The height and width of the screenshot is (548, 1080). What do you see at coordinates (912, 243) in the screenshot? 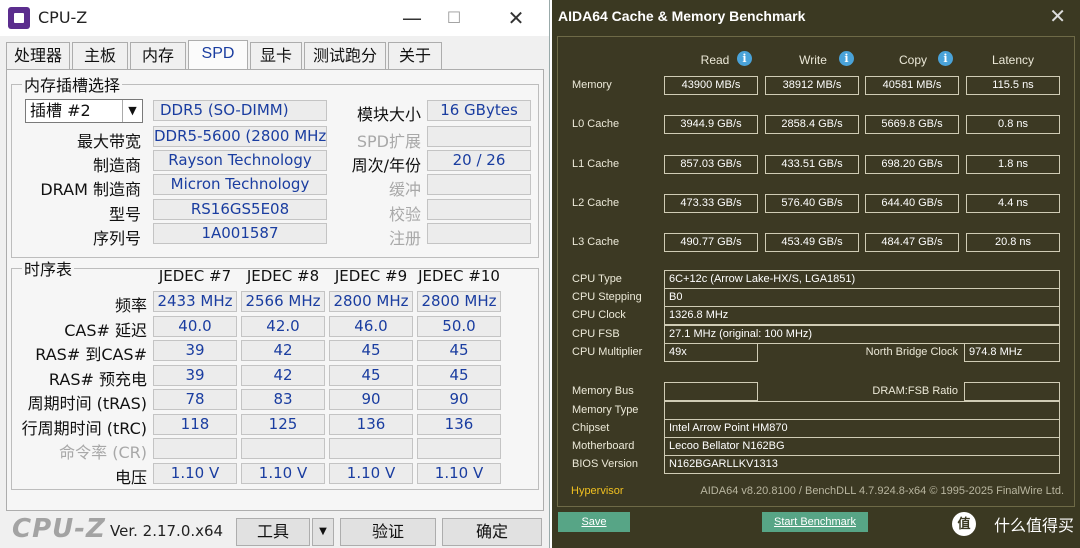
I see `bench-value-cell: 484.47 GB/s` at bounding box center [912, 243].